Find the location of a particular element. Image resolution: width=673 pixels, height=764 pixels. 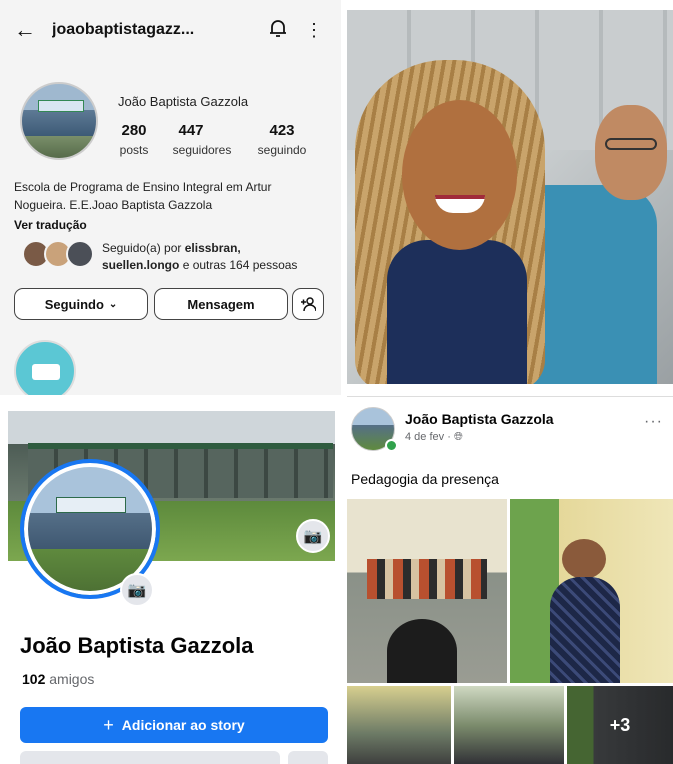

followed-by-suffix: e outras 164 pessoas is located at coordinates (240, 265).